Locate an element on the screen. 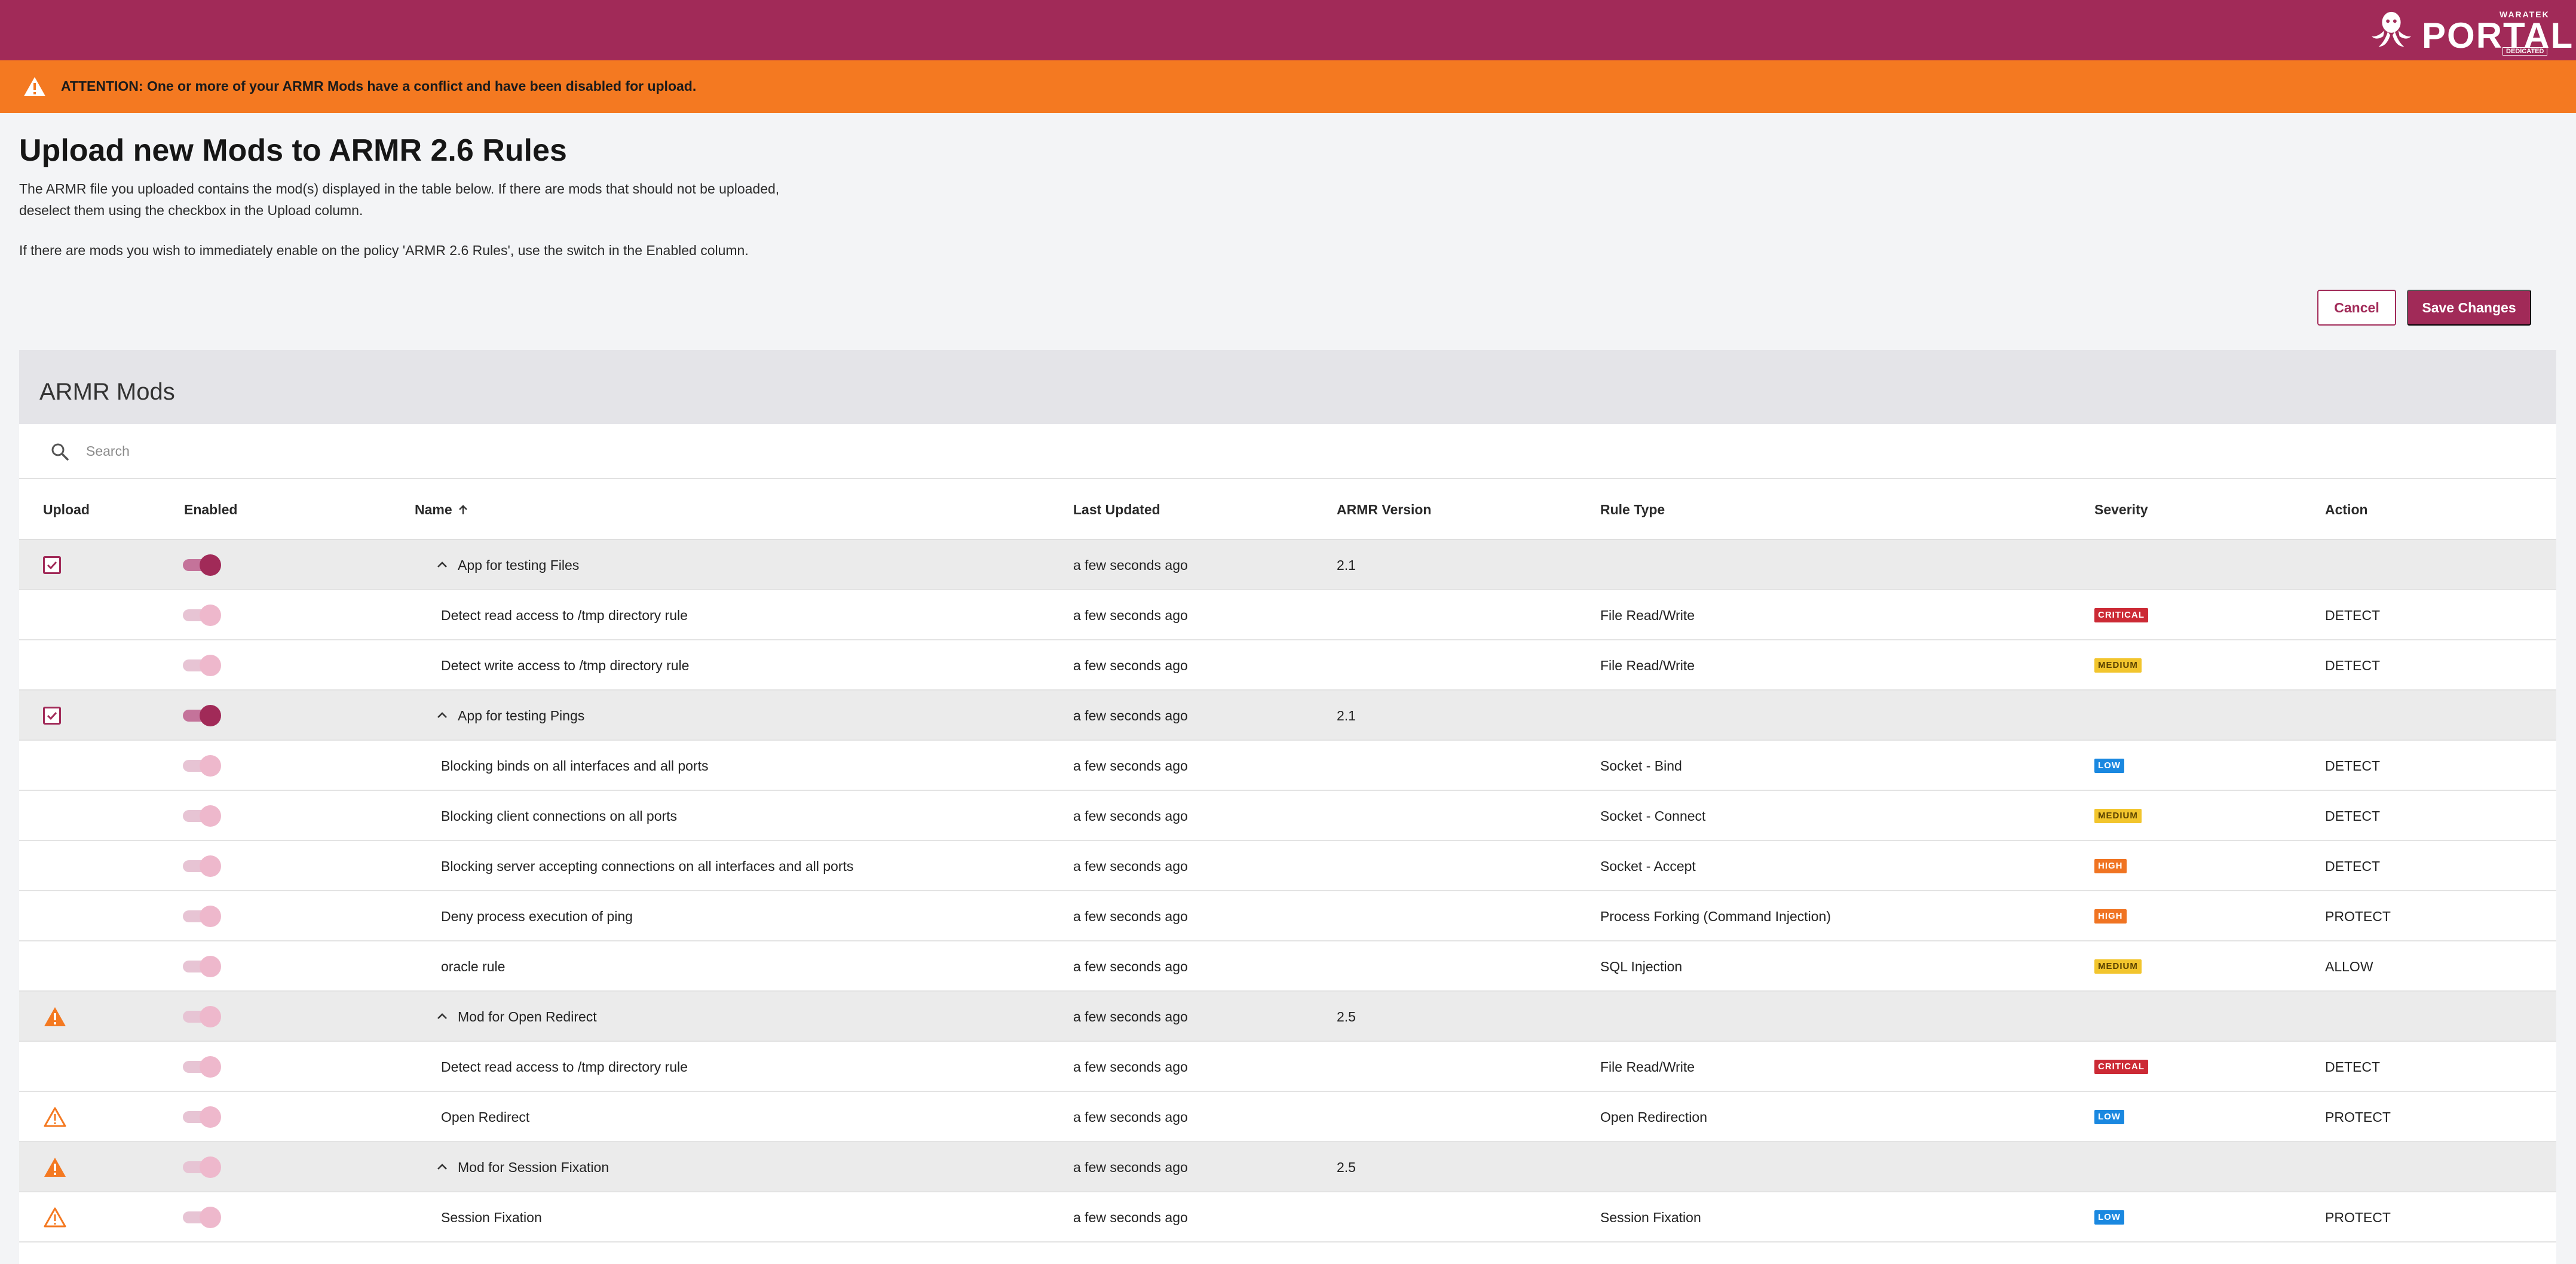  severity-cell: CRITICAL is located at coordinates (2184, 615).